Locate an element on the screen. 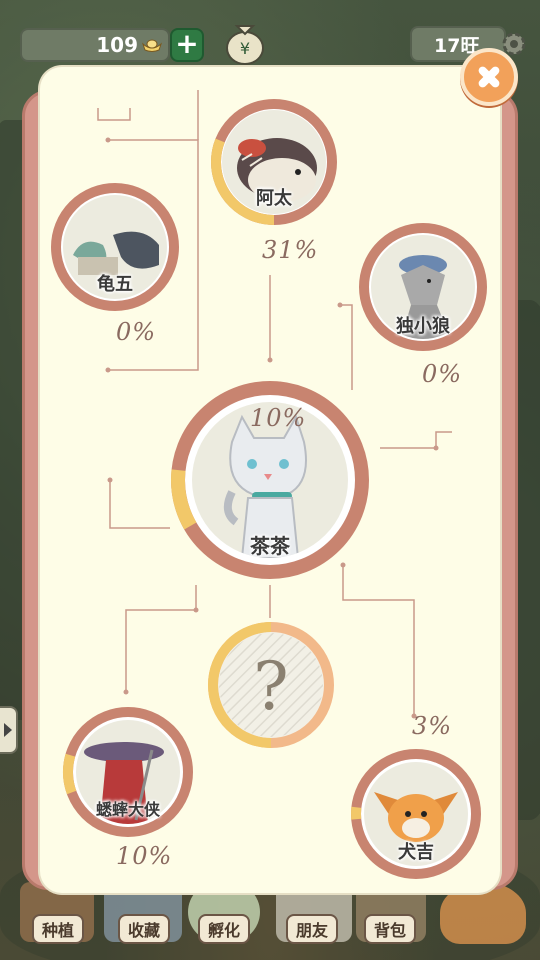 The image size is (540, 960). close-button is located at coordinates (489, 77).